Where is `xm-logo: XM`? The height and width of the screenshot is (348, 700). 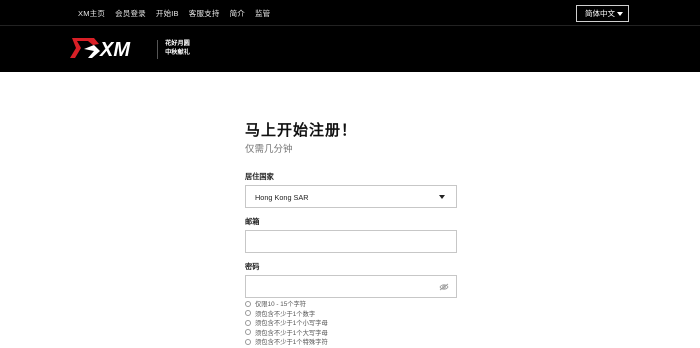
xm-logo: XM is located at coordinates (108, 48).